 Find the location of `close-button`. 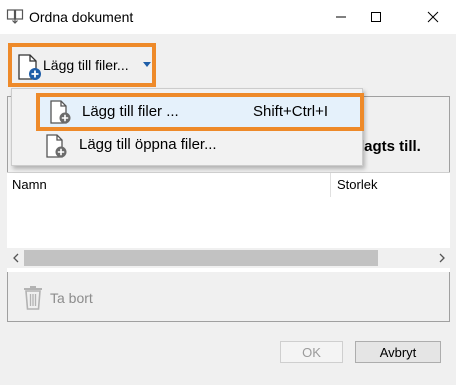

close-button is located at coordinates (433, 17).